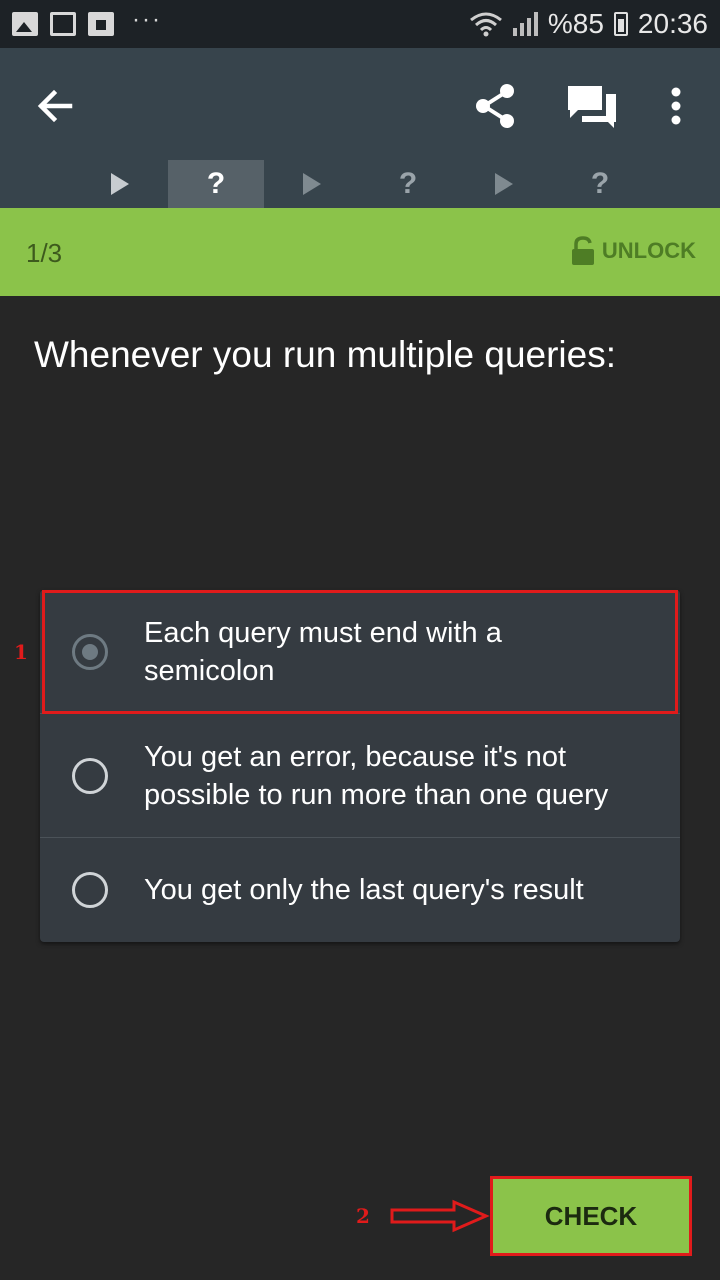 The height and width of the screenshot is (1280, 720). Describe the element at coordinates (87, 21) in the screenshot. I see `notification-icons: ···` at that location.